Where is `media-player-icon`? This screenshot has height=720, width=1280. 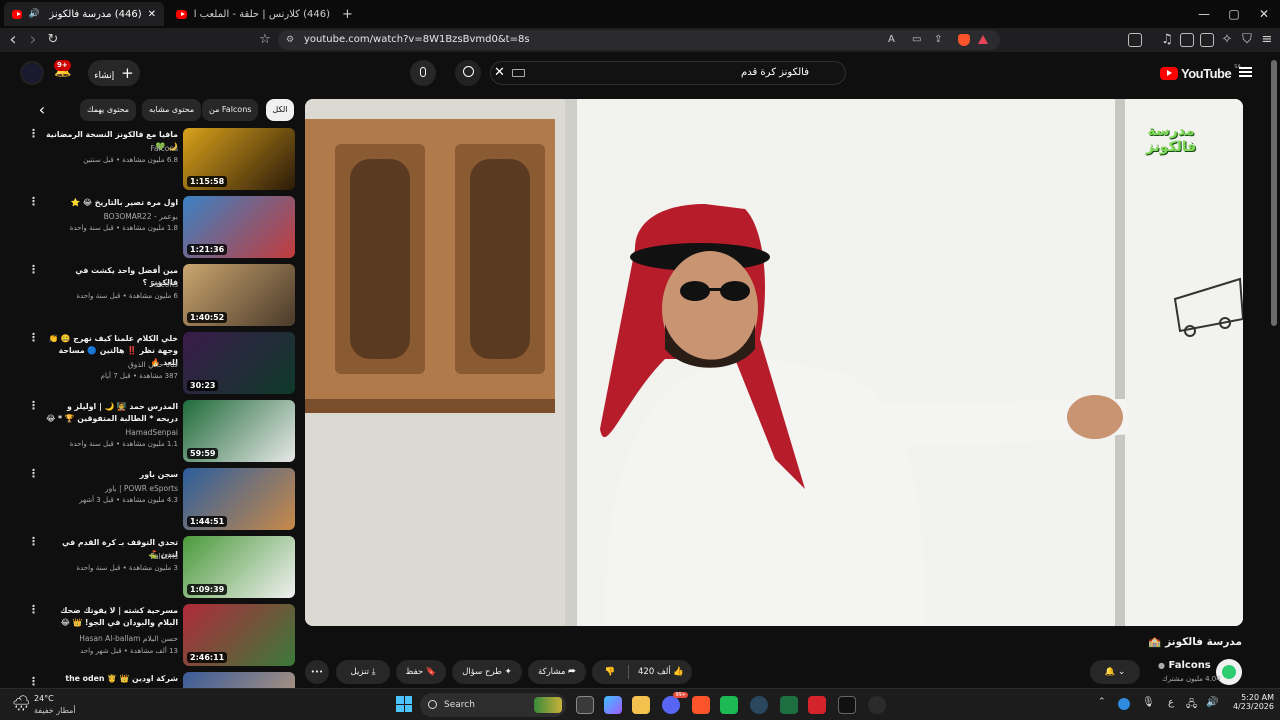
media-player-icon is located at coordinates (729, 705).